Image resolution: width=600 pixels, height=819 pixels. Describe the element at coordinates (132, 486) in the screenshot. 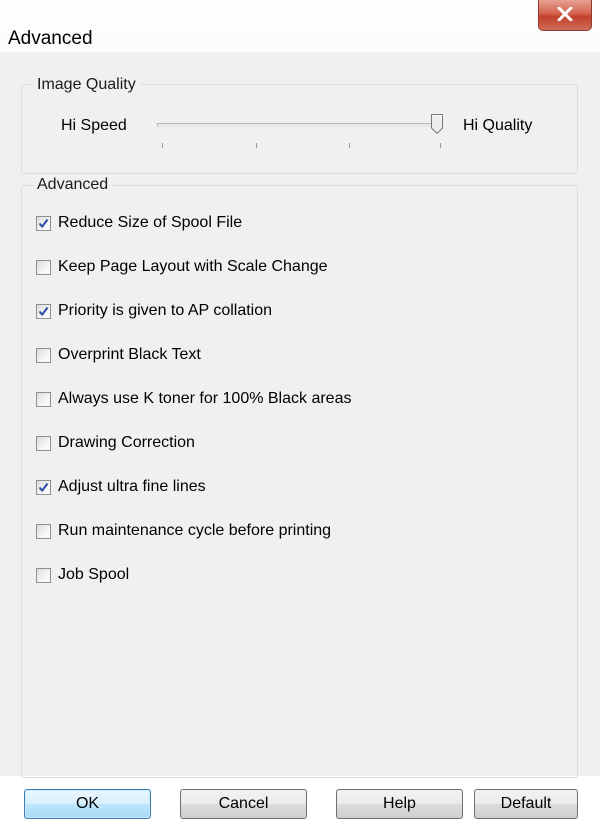

I see `option-label: Adjust ultra fine lines` at that location.